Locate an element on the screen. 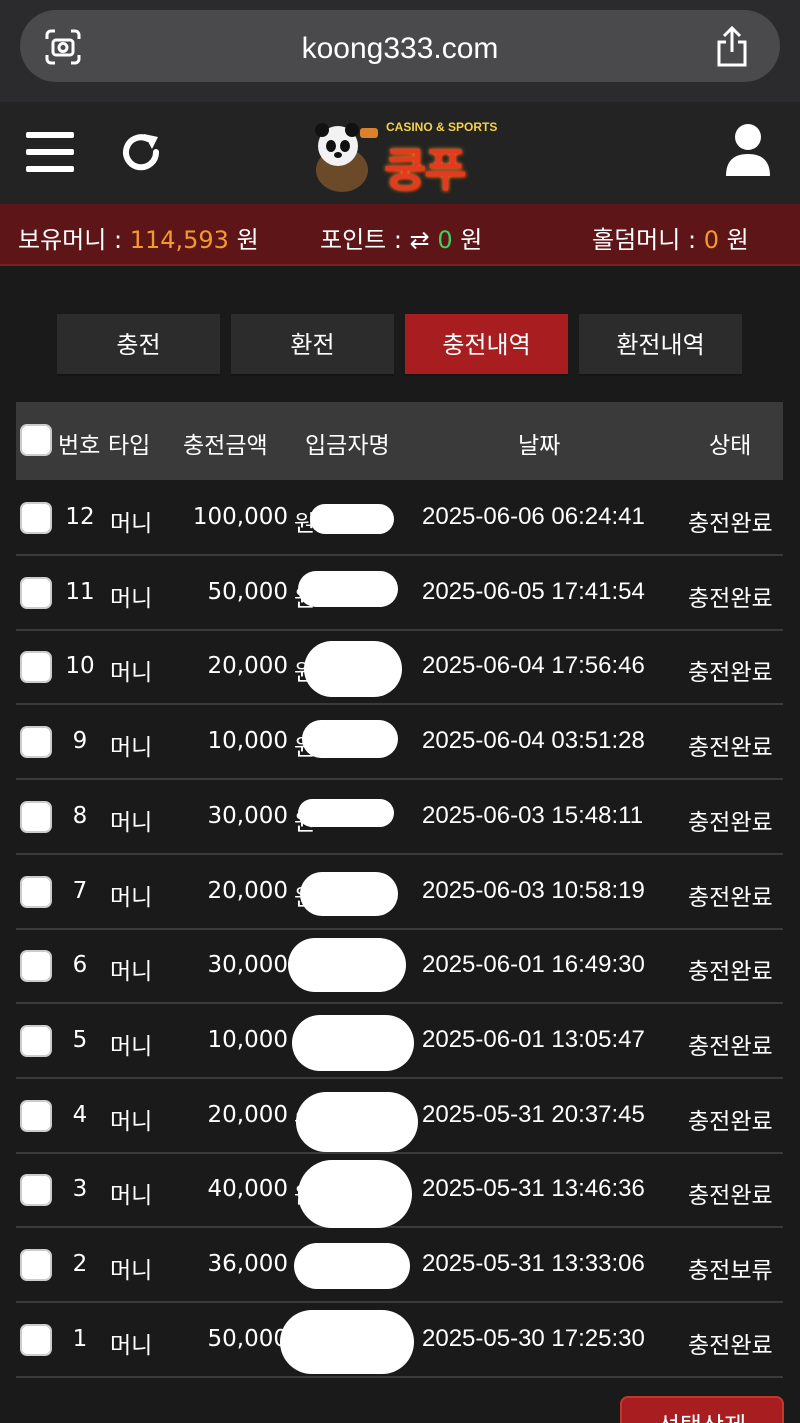  row-amount: 10,000 is located at coordinates (247, 1039).